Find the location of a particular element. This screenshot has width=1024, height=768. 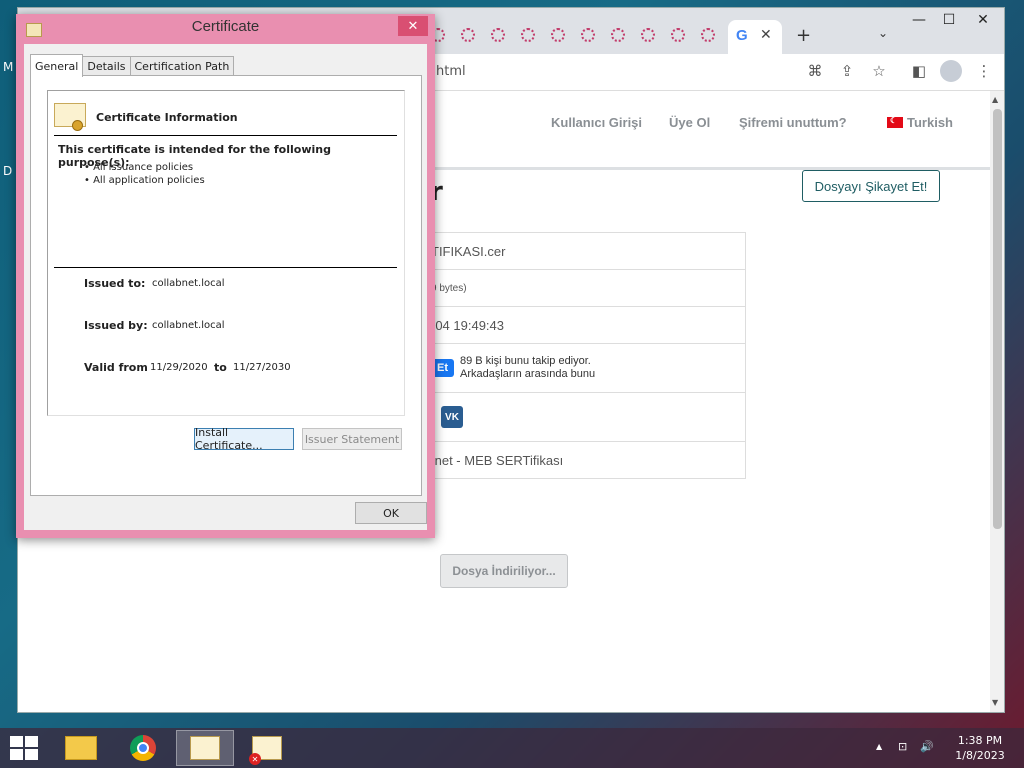

file-size: 9 bytes) is located at coordinates (449, 288).